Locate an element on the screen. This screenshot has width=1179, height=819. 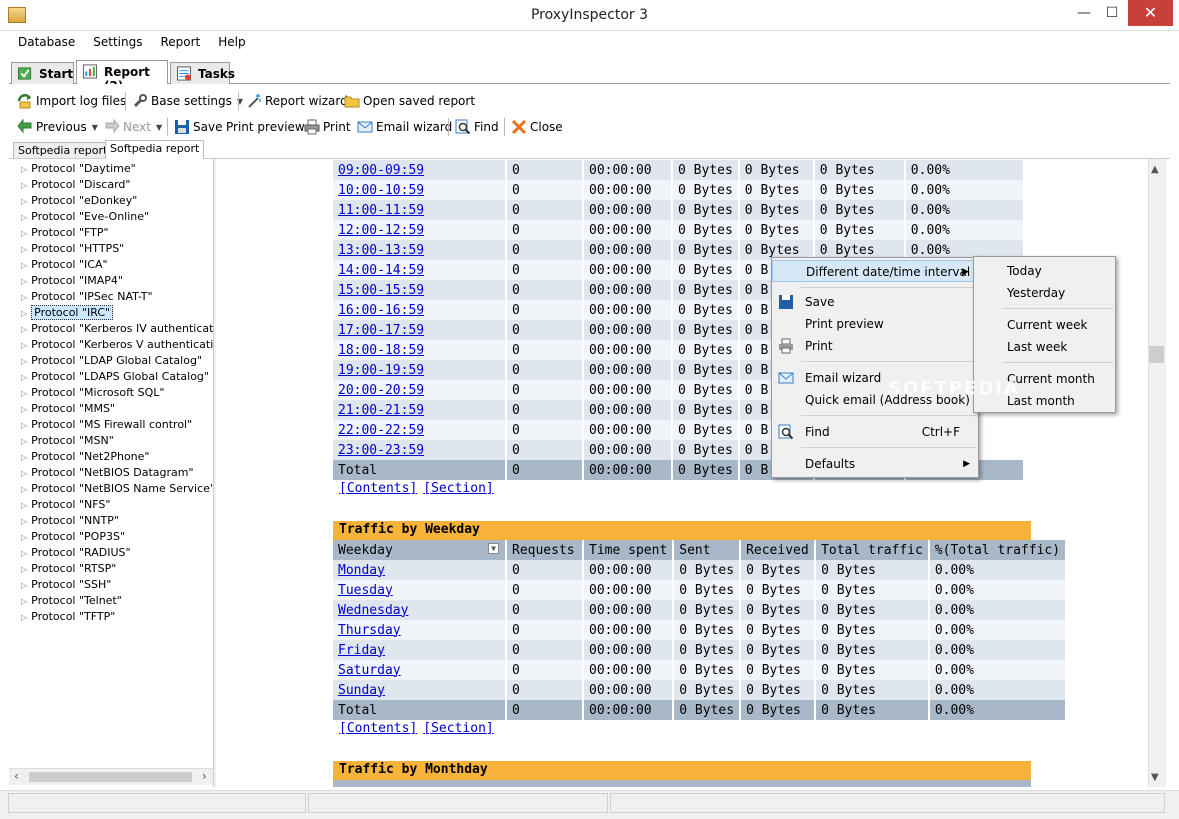
find-button: Find is located at coordinates (477, 127).